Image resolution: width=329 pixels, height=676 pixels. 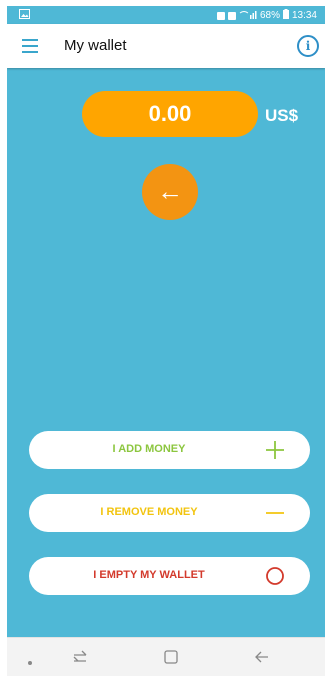 What do you see at coordinates (30, 661) in the screenshot?
I see `dot-icon` at bounding box center [30, 661].